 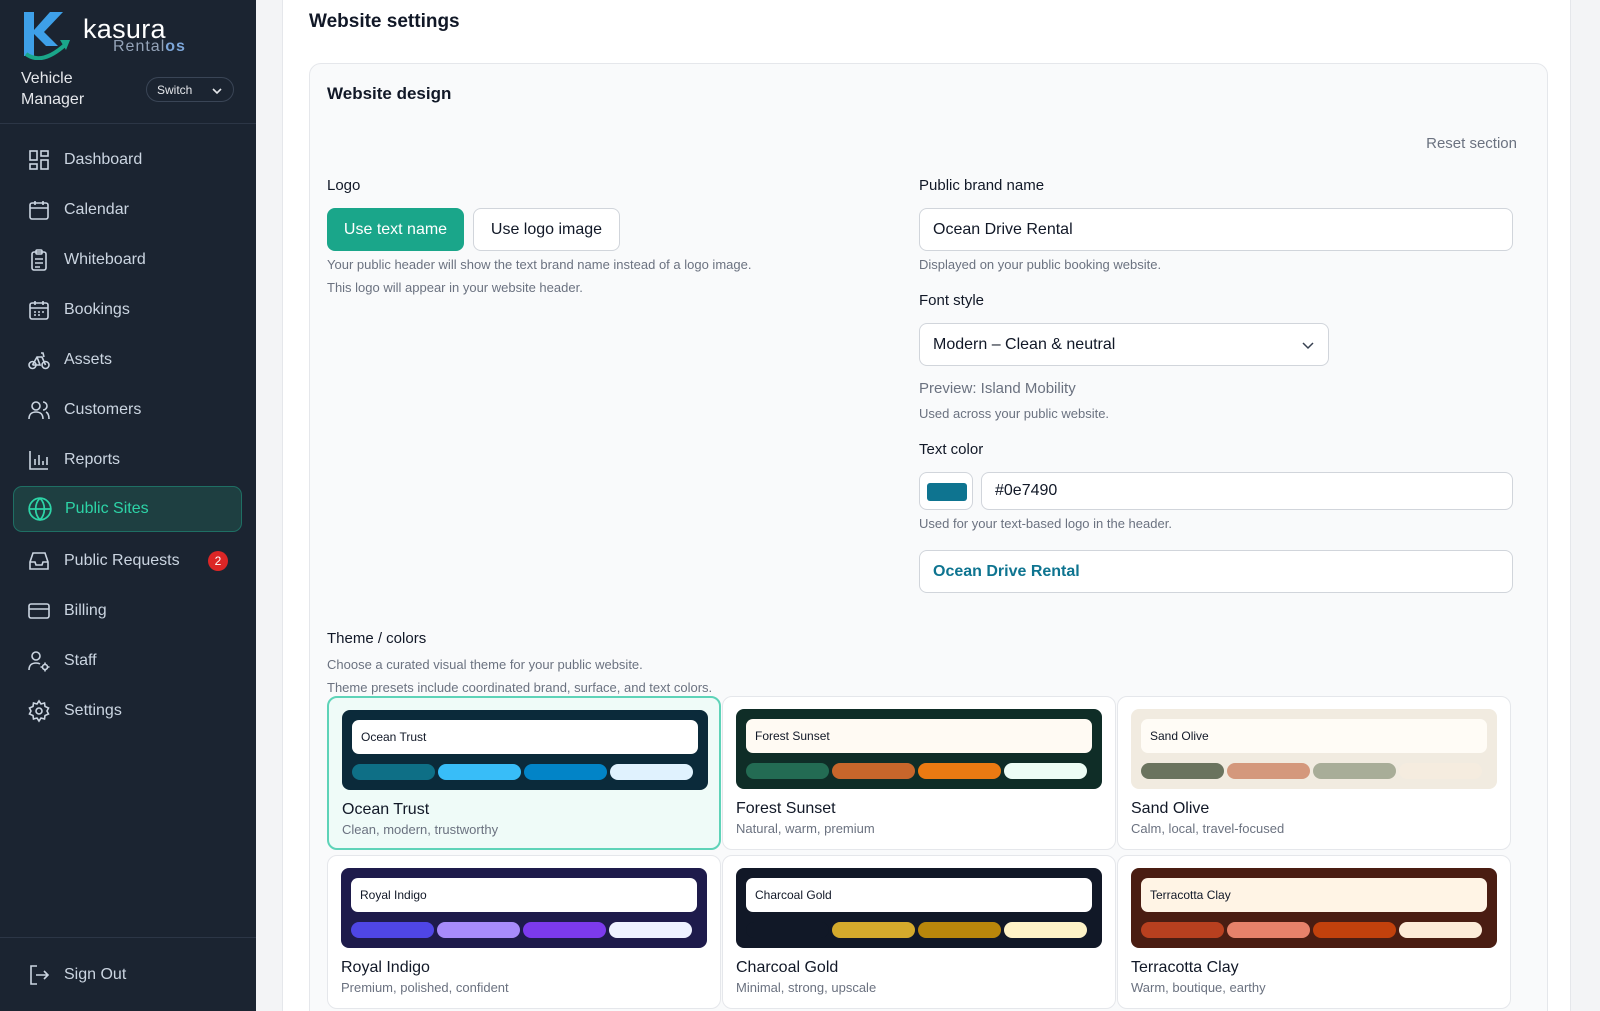 I want to click on theme-description: Clean, modern, trustworthy, so click(x=420, y=829).